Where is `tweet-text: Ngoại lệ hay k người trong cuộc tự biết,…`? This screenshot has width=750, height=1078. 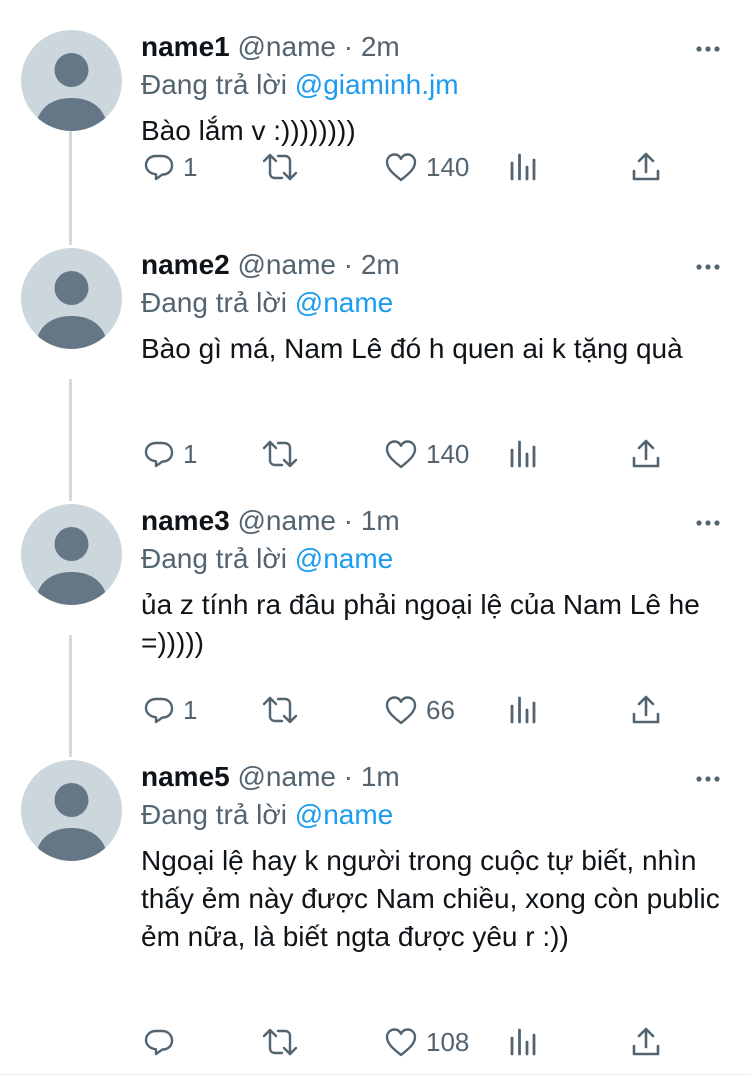 tweet-text: Ngoại lệ hay k người trong cuộc tự biết,… is located at coordinates (430, 898).